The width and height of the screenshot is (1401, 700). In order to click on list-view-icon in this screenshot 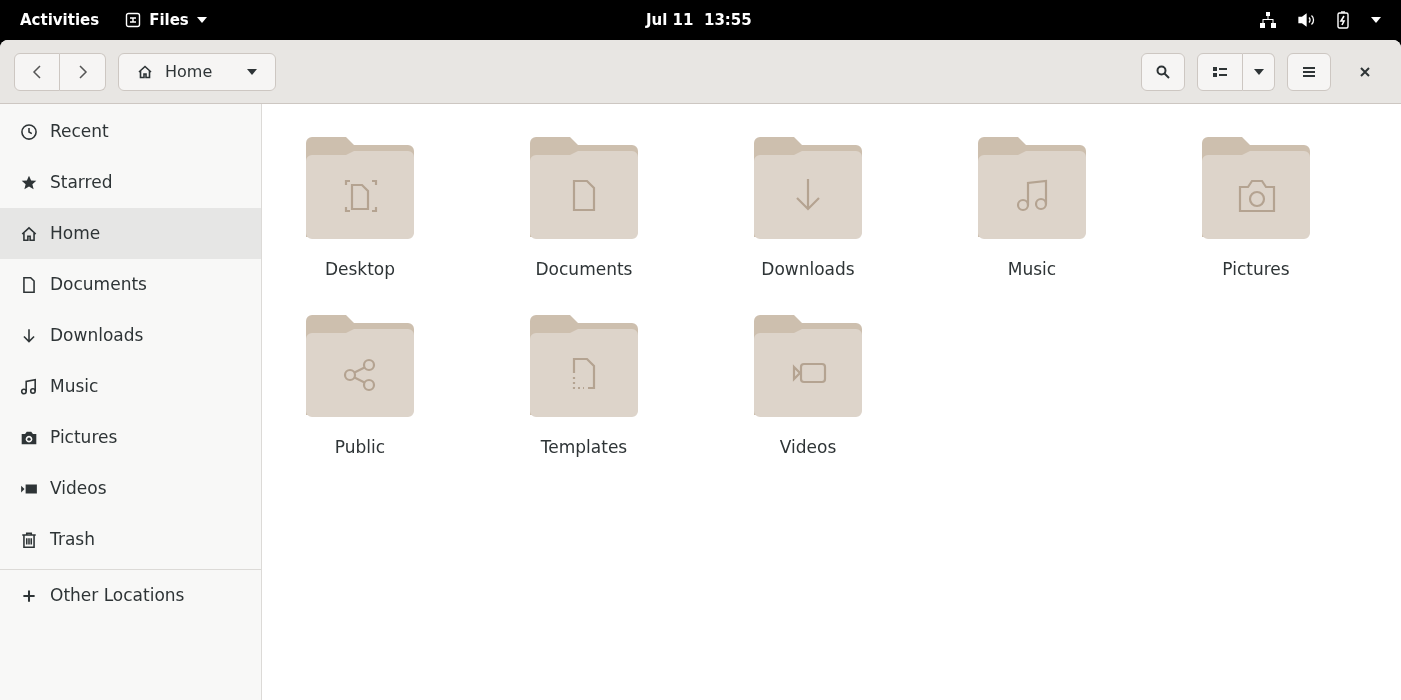, I will do `click(1220, 71)`.